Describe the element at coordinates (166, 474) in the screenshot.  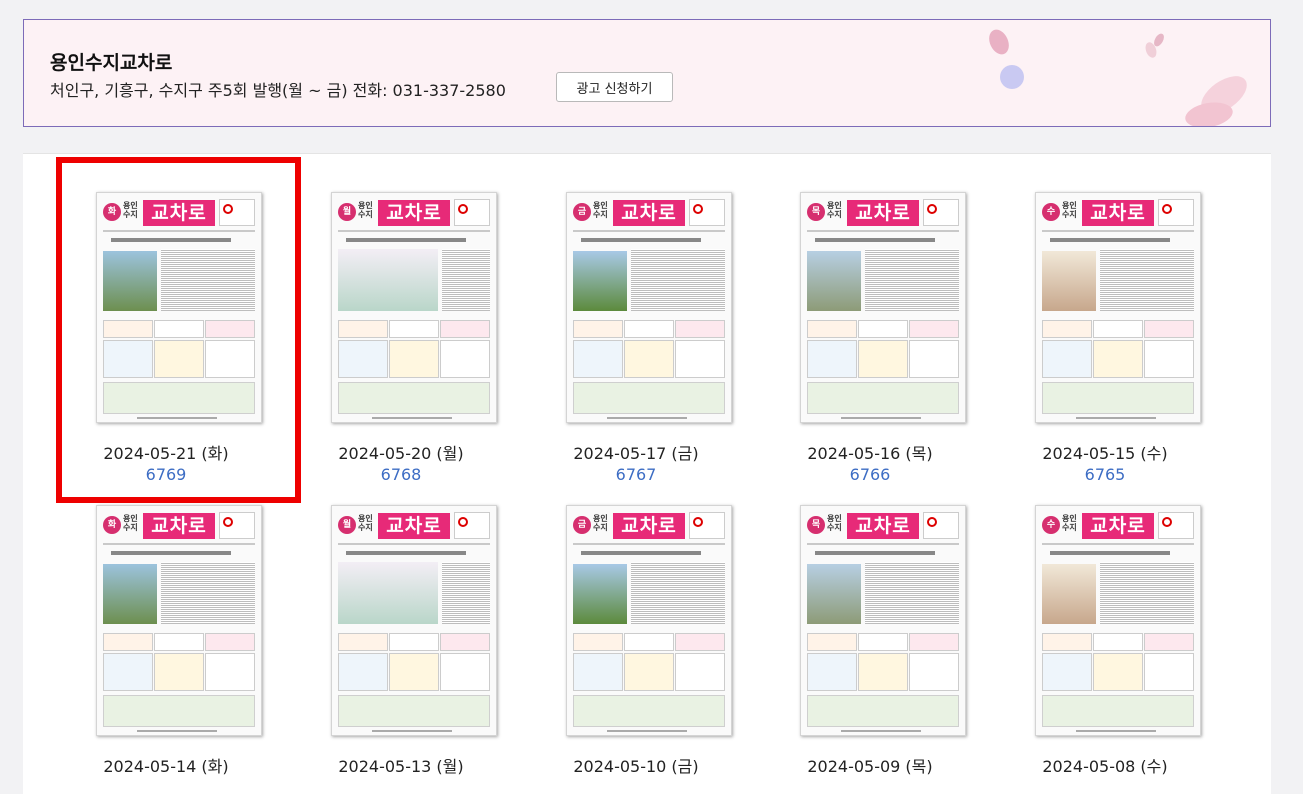
I see `issue-number-link: 6769` at that location.